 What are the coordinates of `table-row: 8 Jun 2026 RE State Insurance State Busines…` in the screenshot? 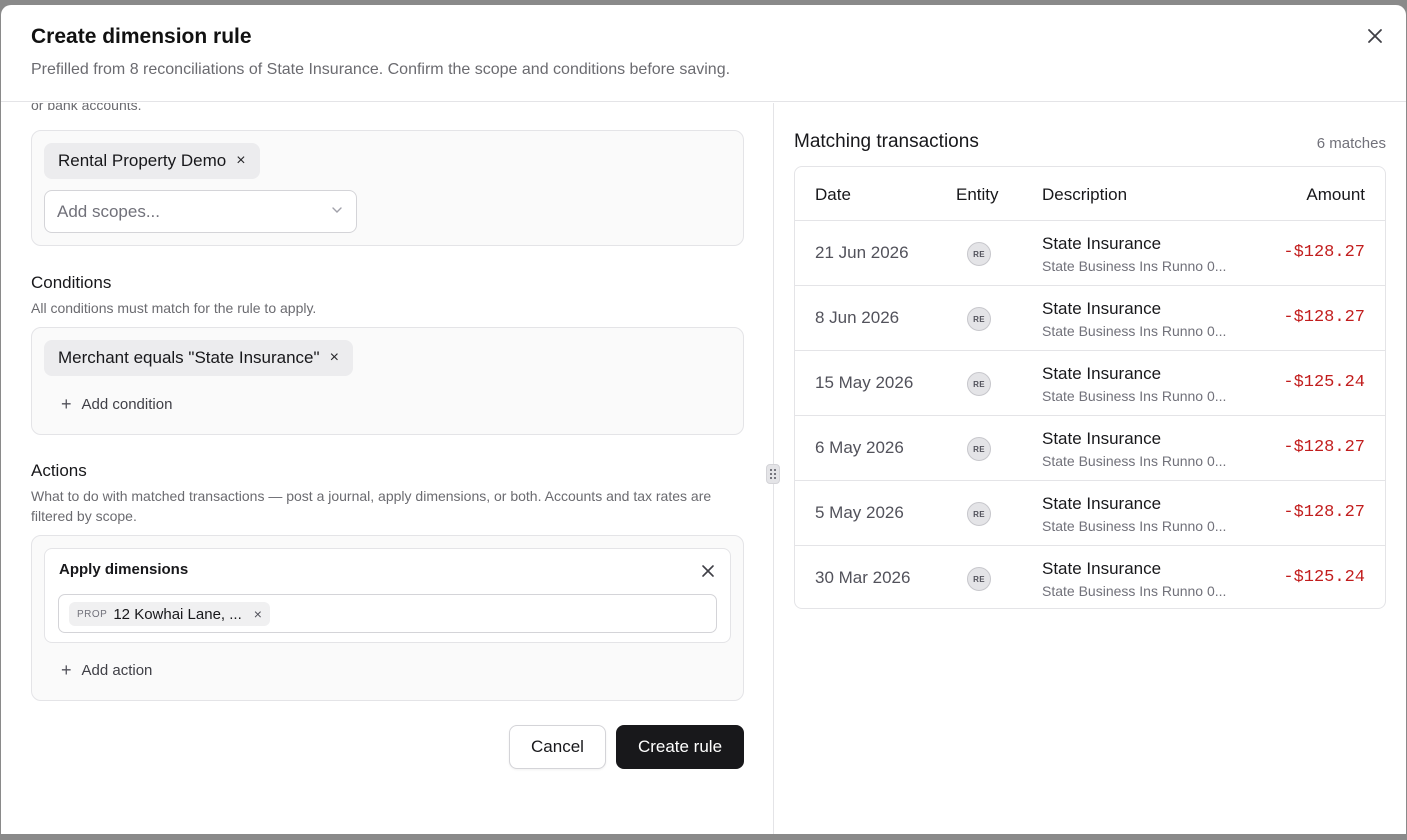 It's located at (1090, 318).